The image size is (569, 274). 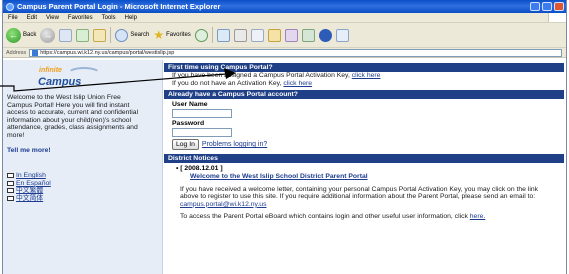 What do you see at coordinates (122, 35) in the screenshot?
I see `search-icon` at bounding box center [122, 35].